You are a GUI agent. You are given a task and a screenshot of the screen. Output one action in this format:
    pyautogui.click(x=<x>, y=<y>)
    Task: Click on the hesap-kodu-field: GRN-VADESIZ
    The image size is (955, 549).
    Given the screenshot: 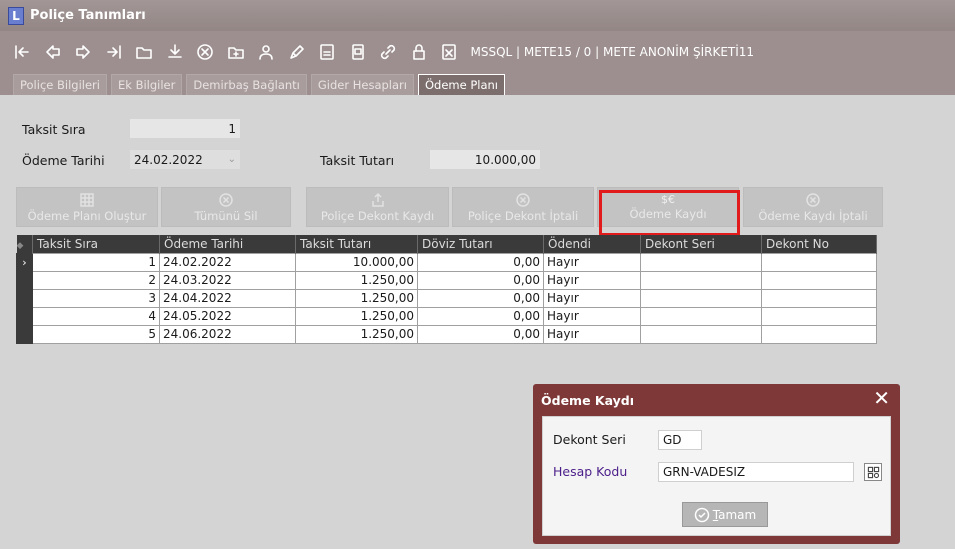 What is the action you would take?
    pyautogui.click(x=756, y=472)
    